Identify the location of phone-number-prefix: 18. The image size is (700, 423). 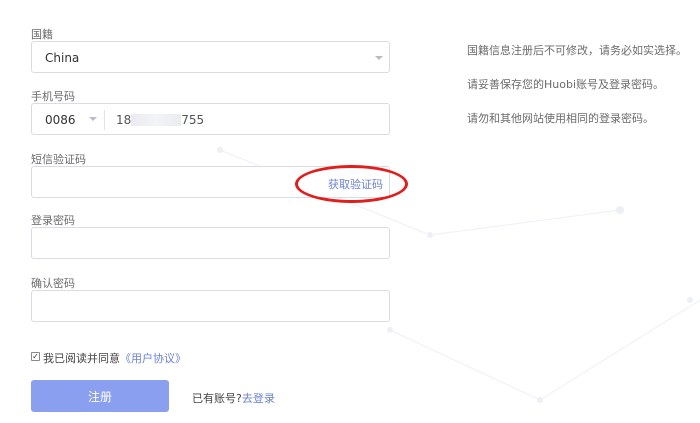
(124, 120).